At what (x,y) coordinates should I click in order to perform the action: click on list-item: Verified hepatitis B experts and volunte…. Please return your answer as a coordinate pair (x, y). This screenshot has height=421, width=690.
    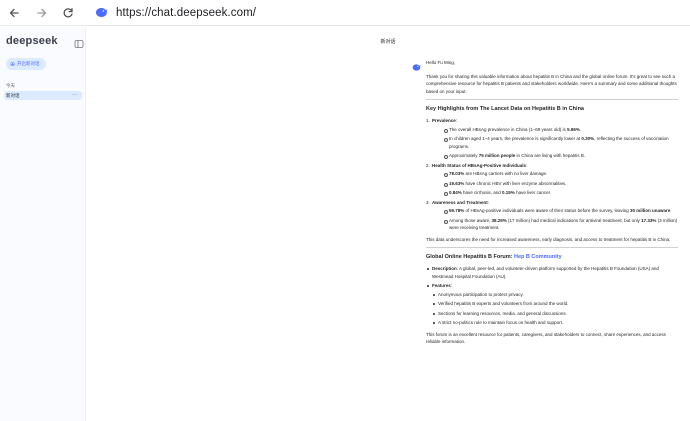
    Looking at the image, I should click on (555, 304).